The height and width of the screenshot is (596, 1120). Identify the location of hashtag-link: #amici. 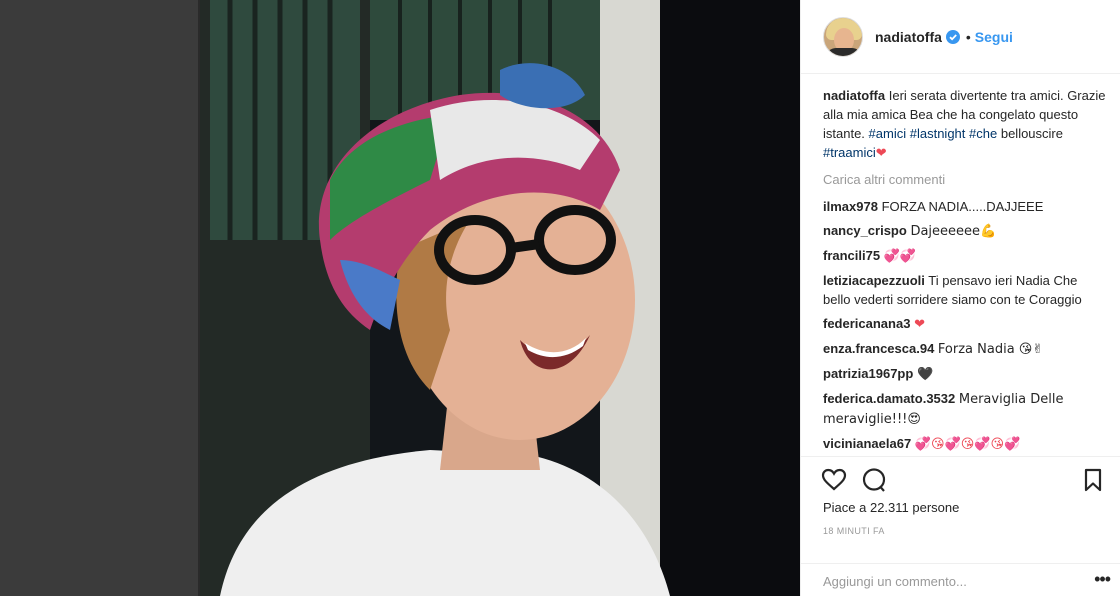
(888, 133).